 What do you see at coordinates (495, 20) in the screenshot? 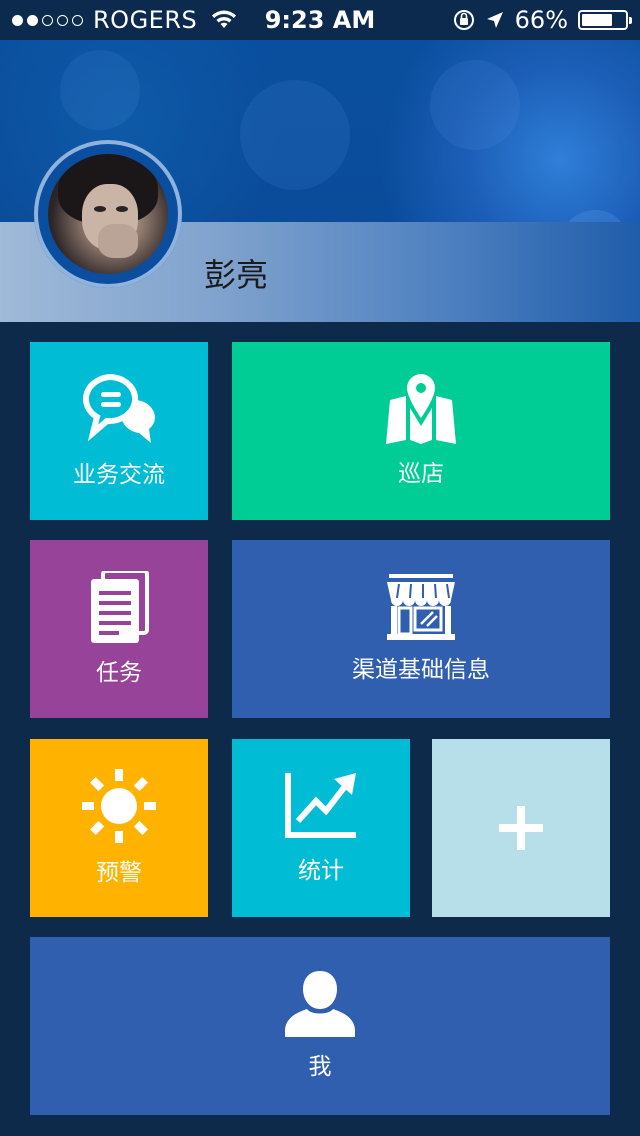
I see `location-arrow-icon` at bounding box center [495, 20].